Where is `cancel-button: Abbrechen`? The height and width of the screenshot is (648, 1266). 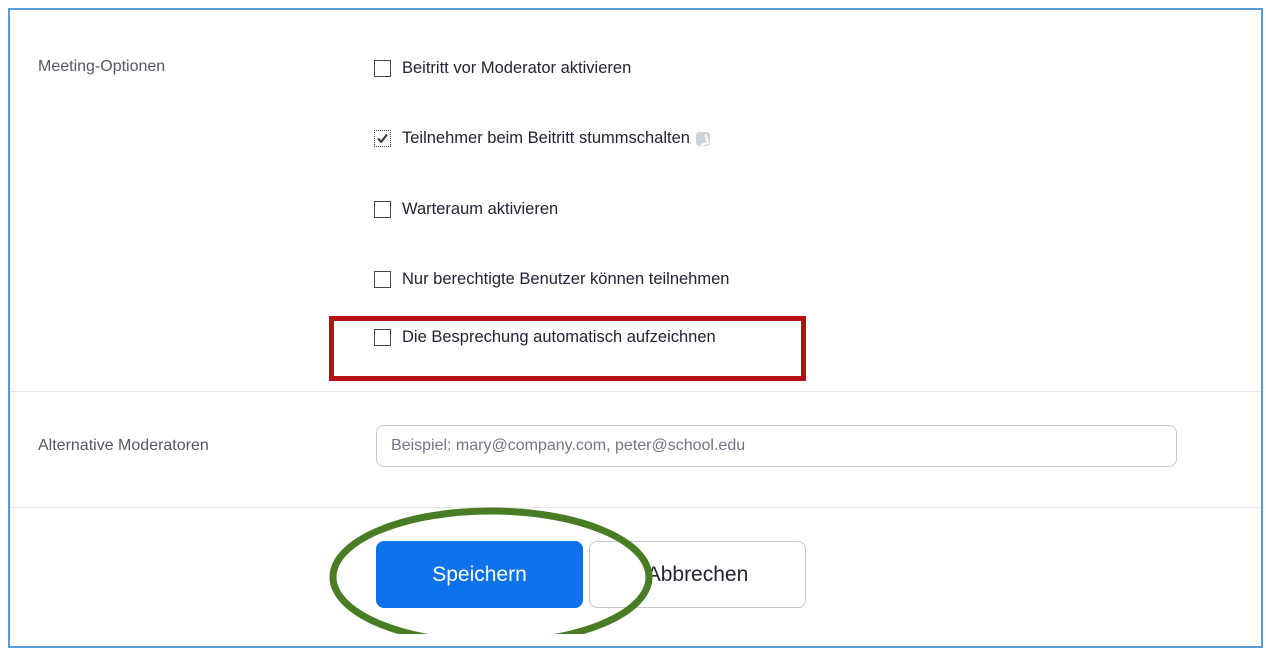 cancel-button: Abbrechen is located at coordinates (697, 574).